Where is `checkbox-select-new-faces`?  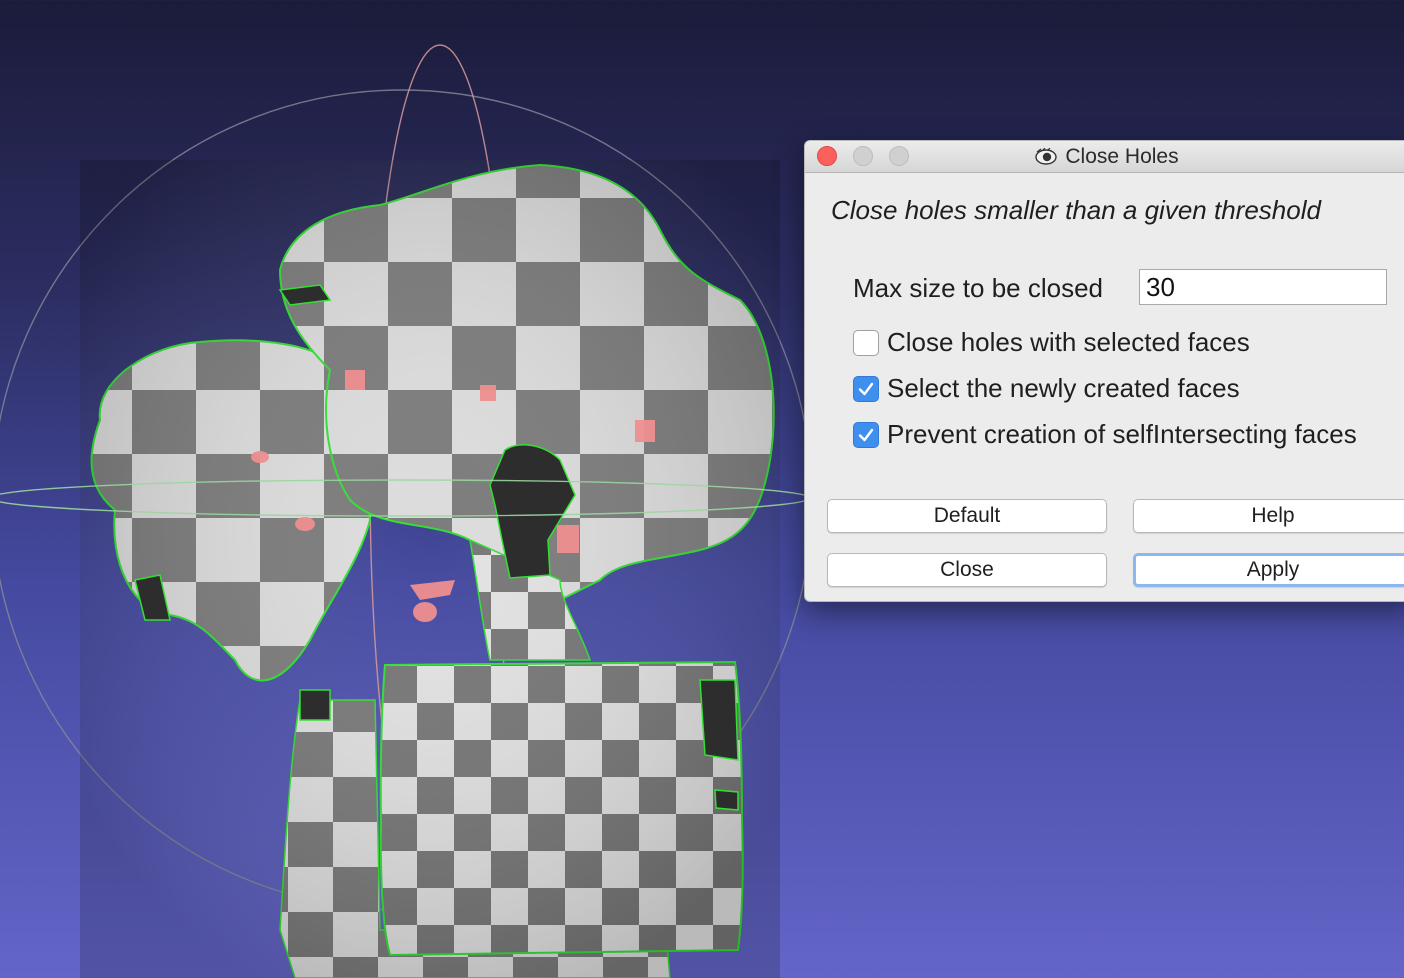
checkbox-select-new-faces is located at coordinates (866, 388).